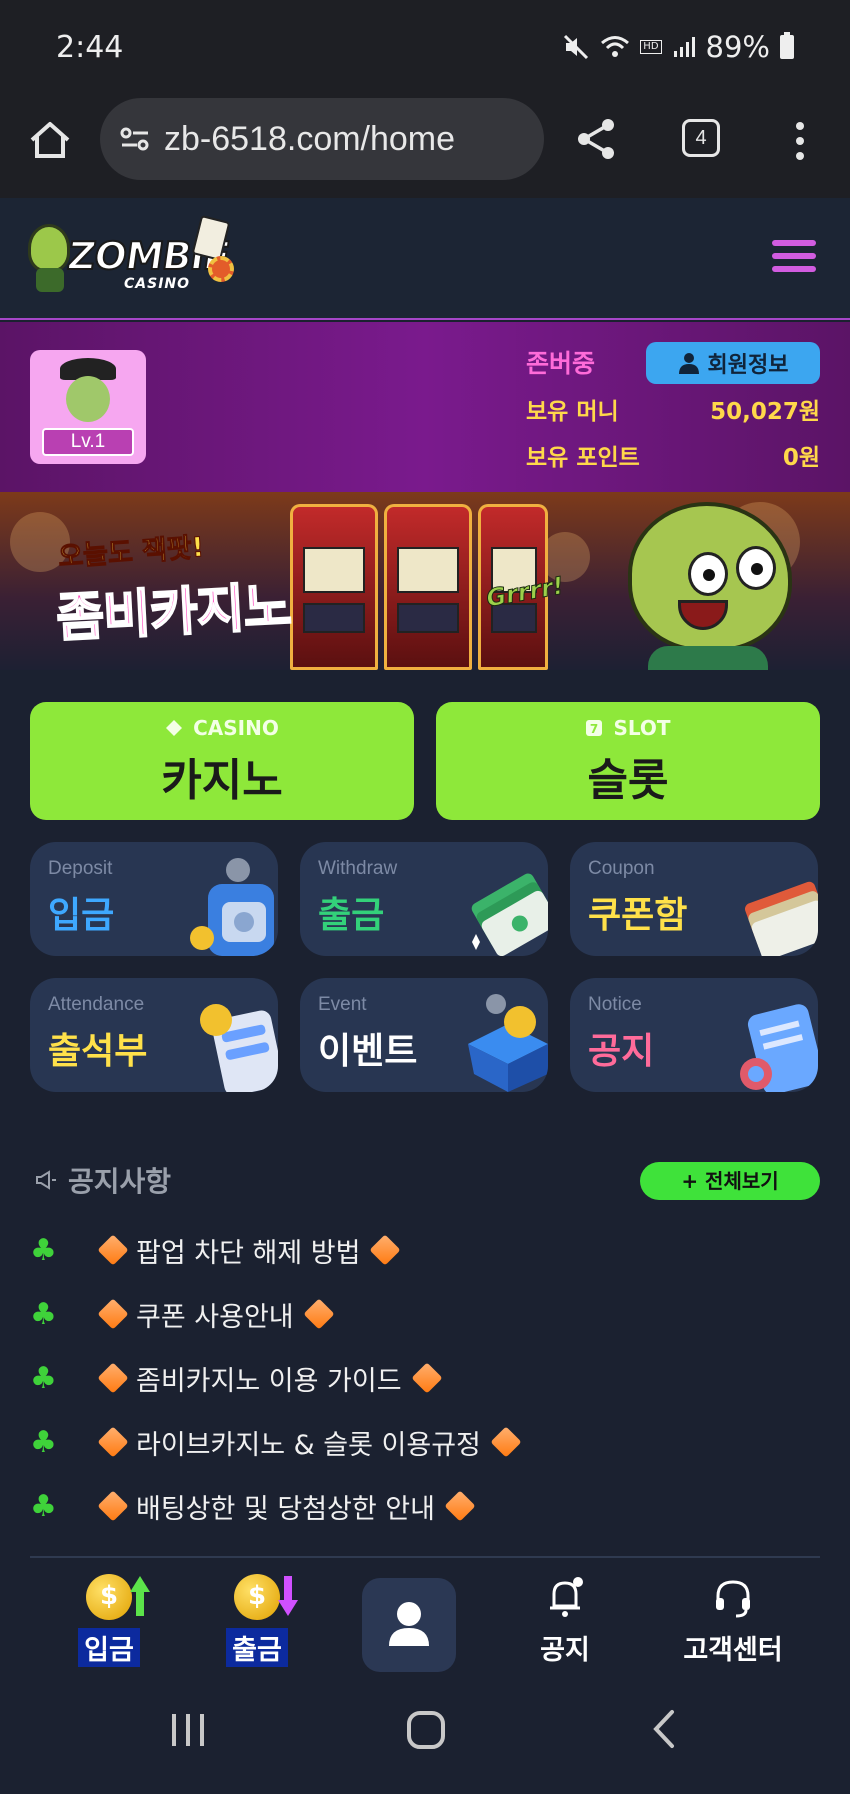  Describe the element at coordinates (90, 47) in the screenshot. I see `status-time: 2:44` at that location.